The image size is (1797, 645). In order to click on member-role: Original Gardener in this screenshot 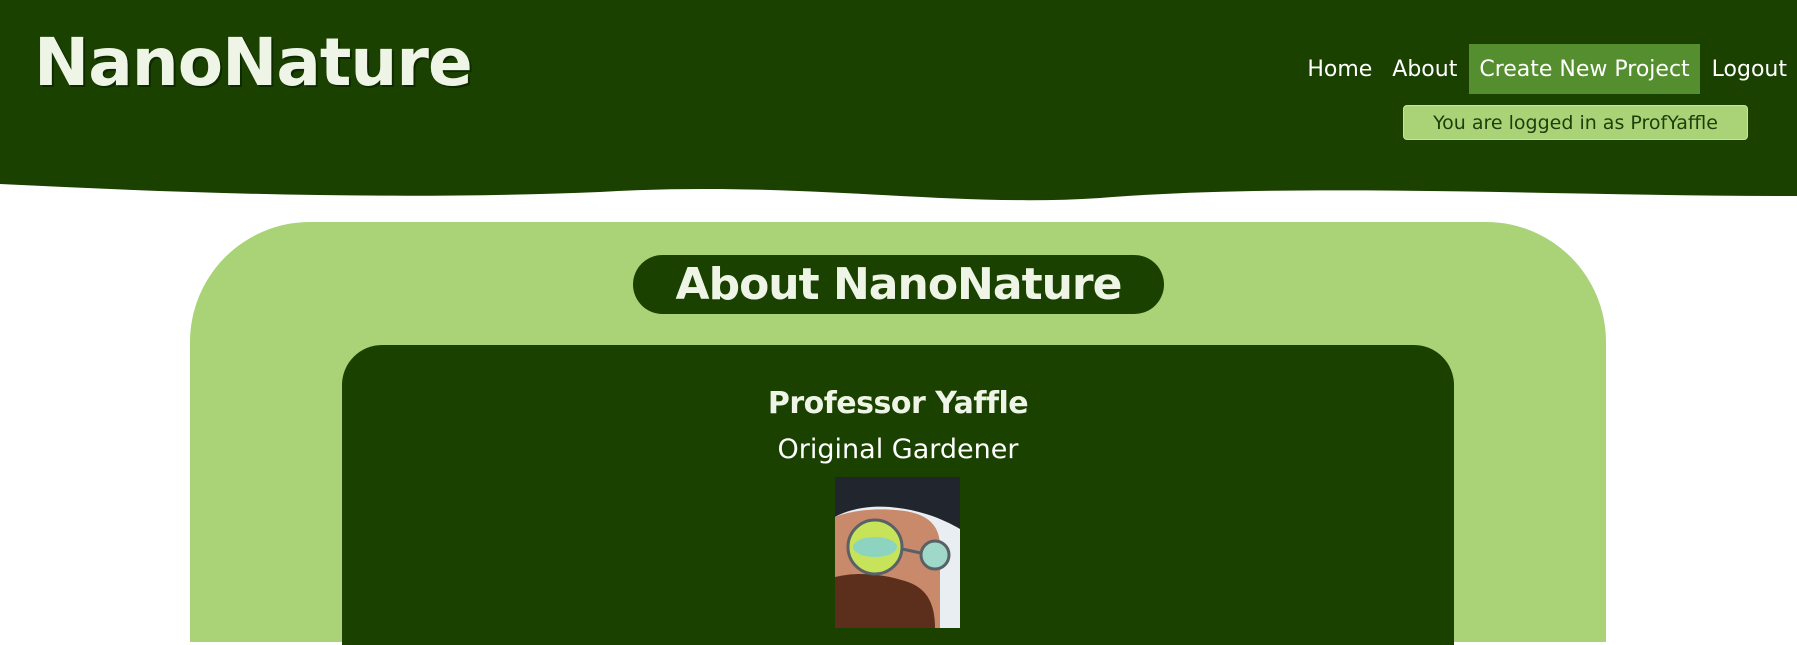, I will do `click(898, 449)`.